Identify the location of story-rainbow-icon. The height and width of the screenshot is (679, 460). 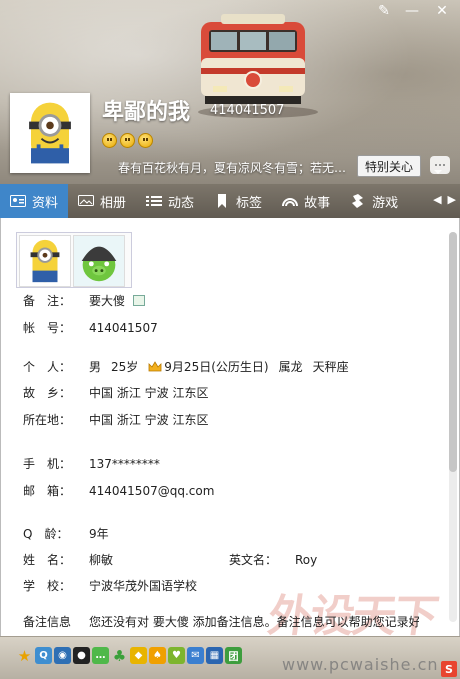
(290, 202).